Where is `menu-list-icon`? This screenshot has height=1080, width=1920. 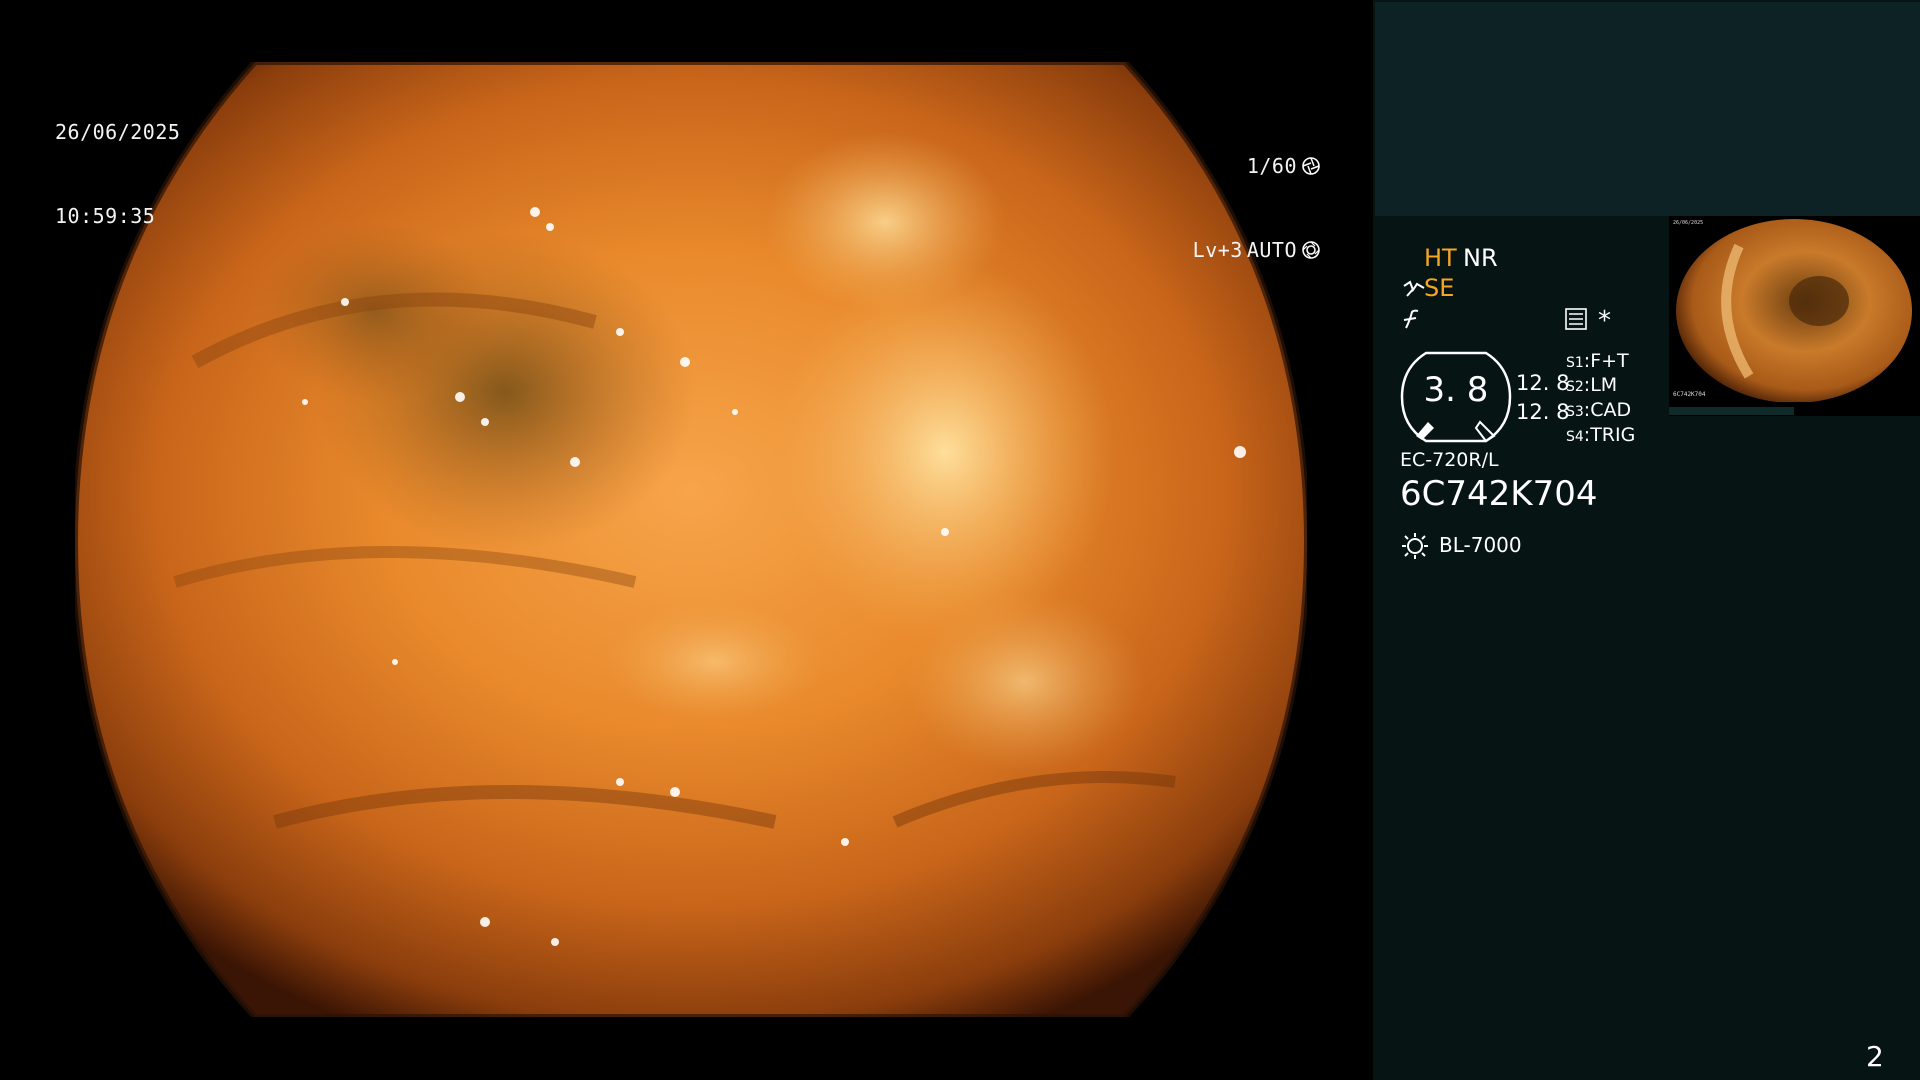
menu-list-icon is located at coordinates (1576, 319).